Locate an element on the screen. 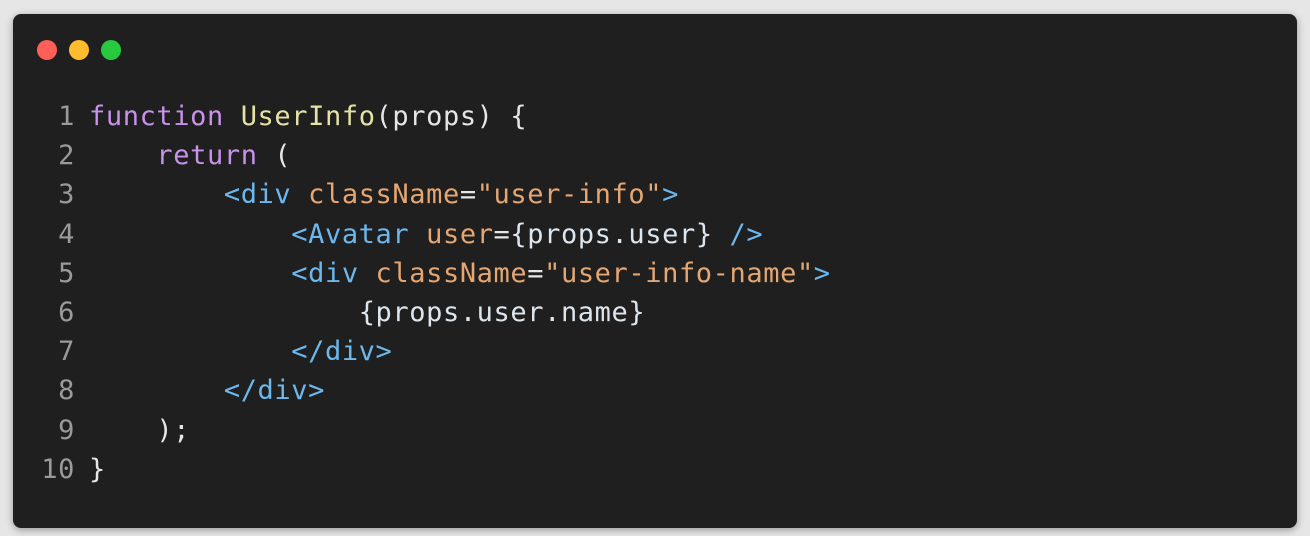 The width and height of the screenshot is (1310, 536). window-titlebar is located at coordinates (655, 44).